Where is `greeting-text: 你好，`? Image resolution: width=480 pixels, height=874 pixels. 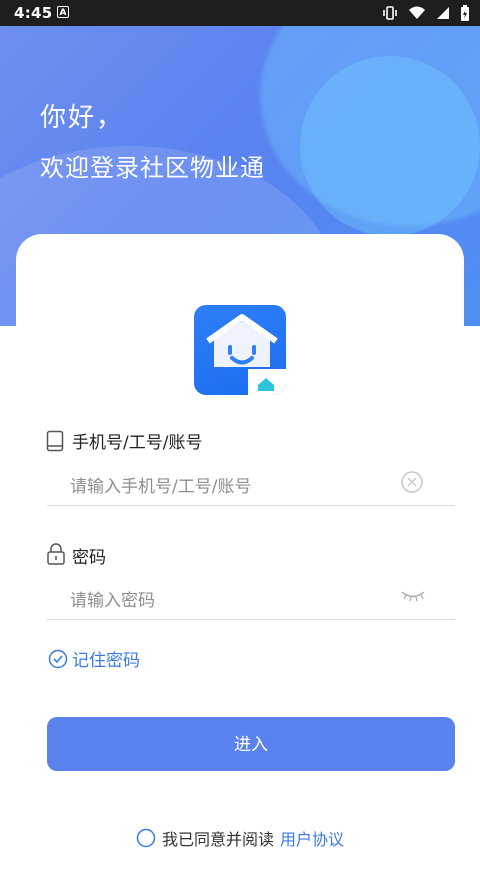 greeting-text: 你好， is located at coordinates (82, 118).